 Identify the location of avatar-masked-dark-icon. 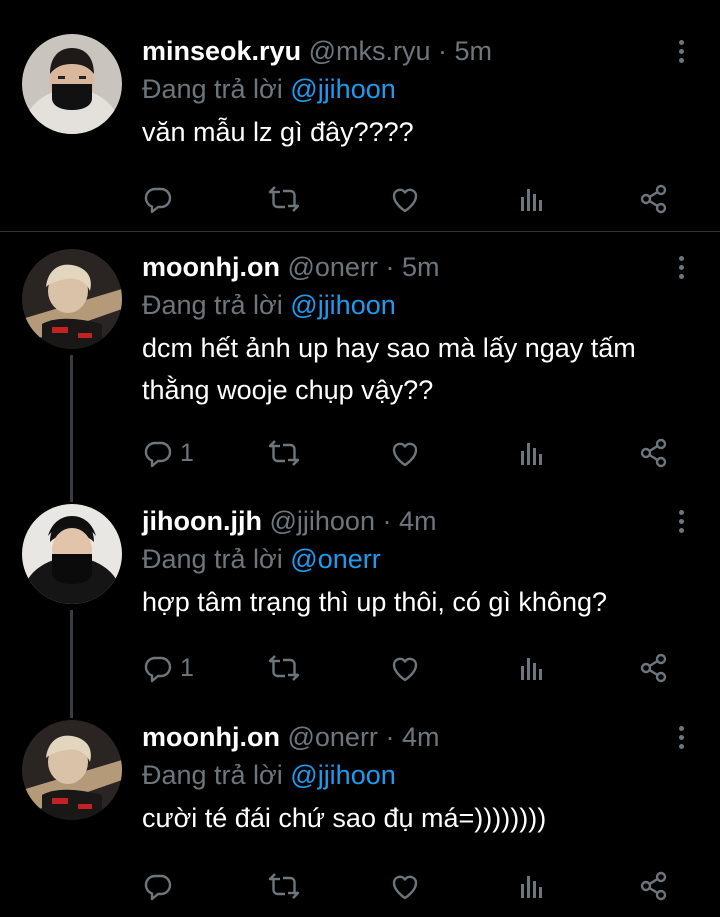
(72, 554).